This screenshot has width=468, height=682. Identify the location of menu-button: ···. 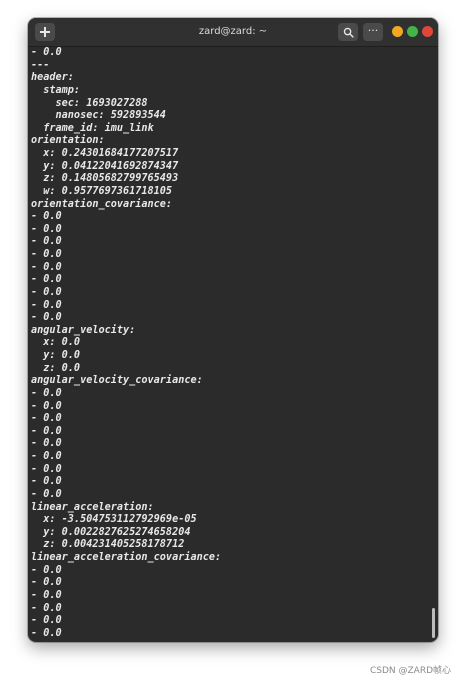
(373, 32).